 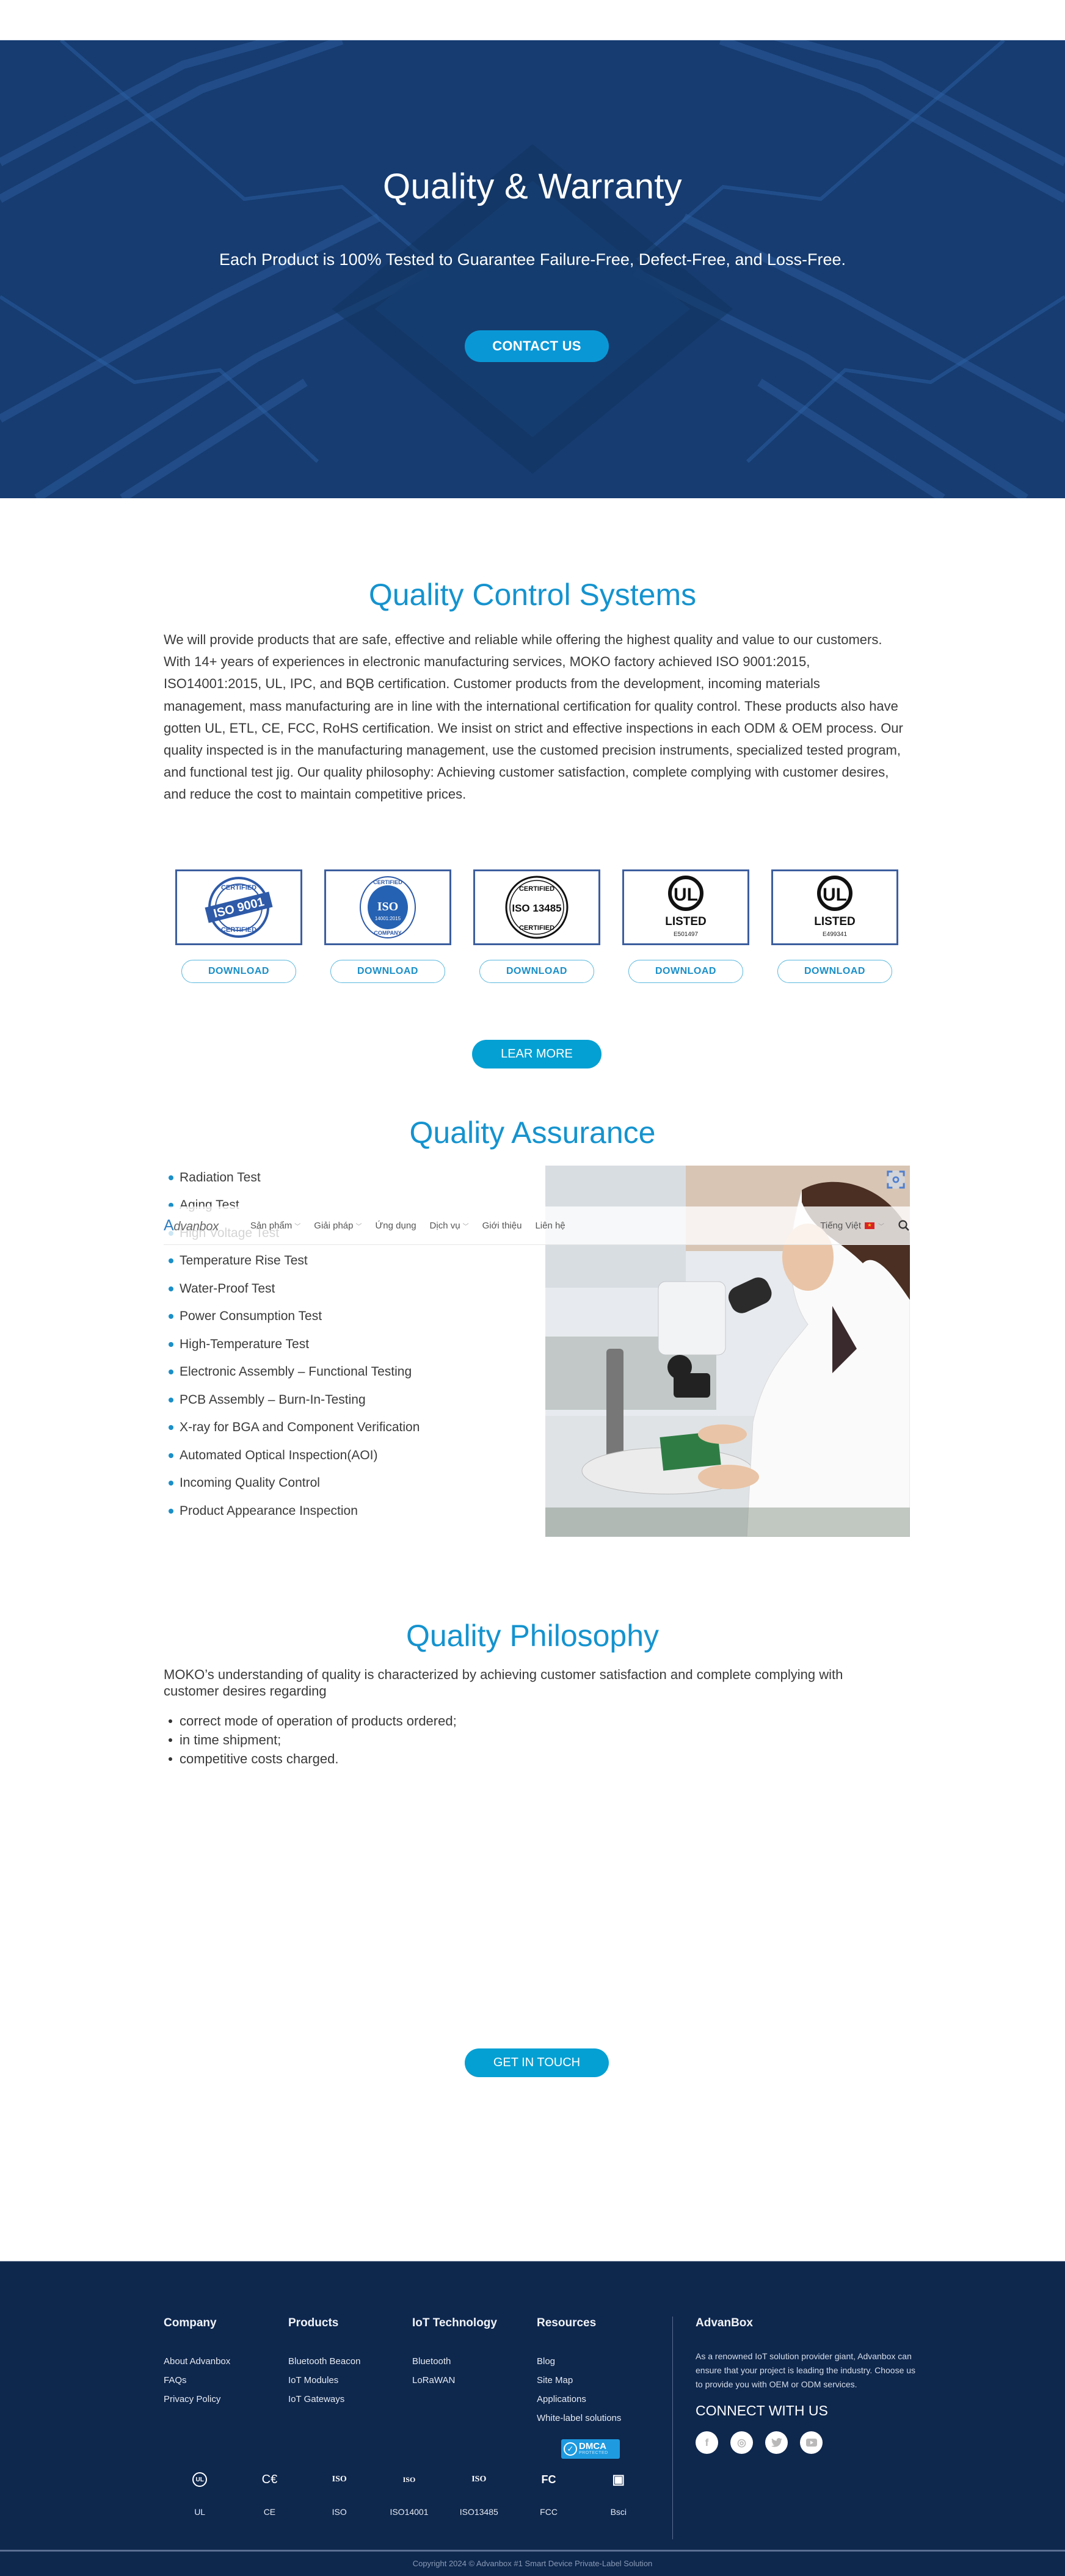 I want to click on nav-item-about: Giới thiệu, so click(x=502, y=1226).